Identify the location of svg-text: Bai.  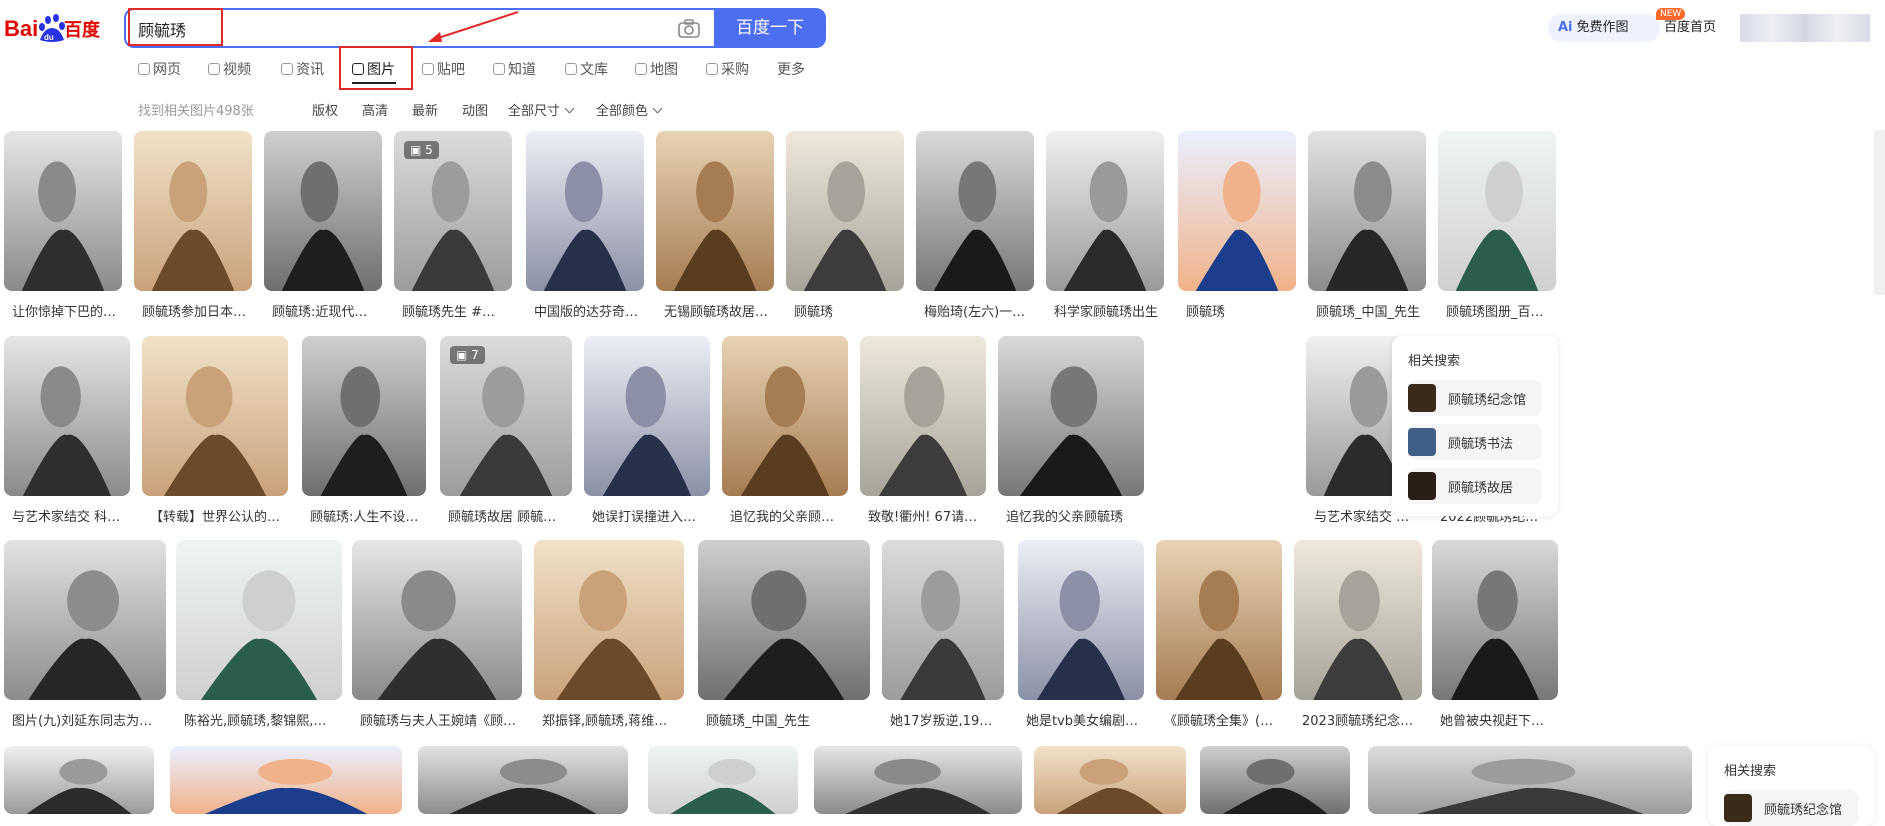
(21, 28).